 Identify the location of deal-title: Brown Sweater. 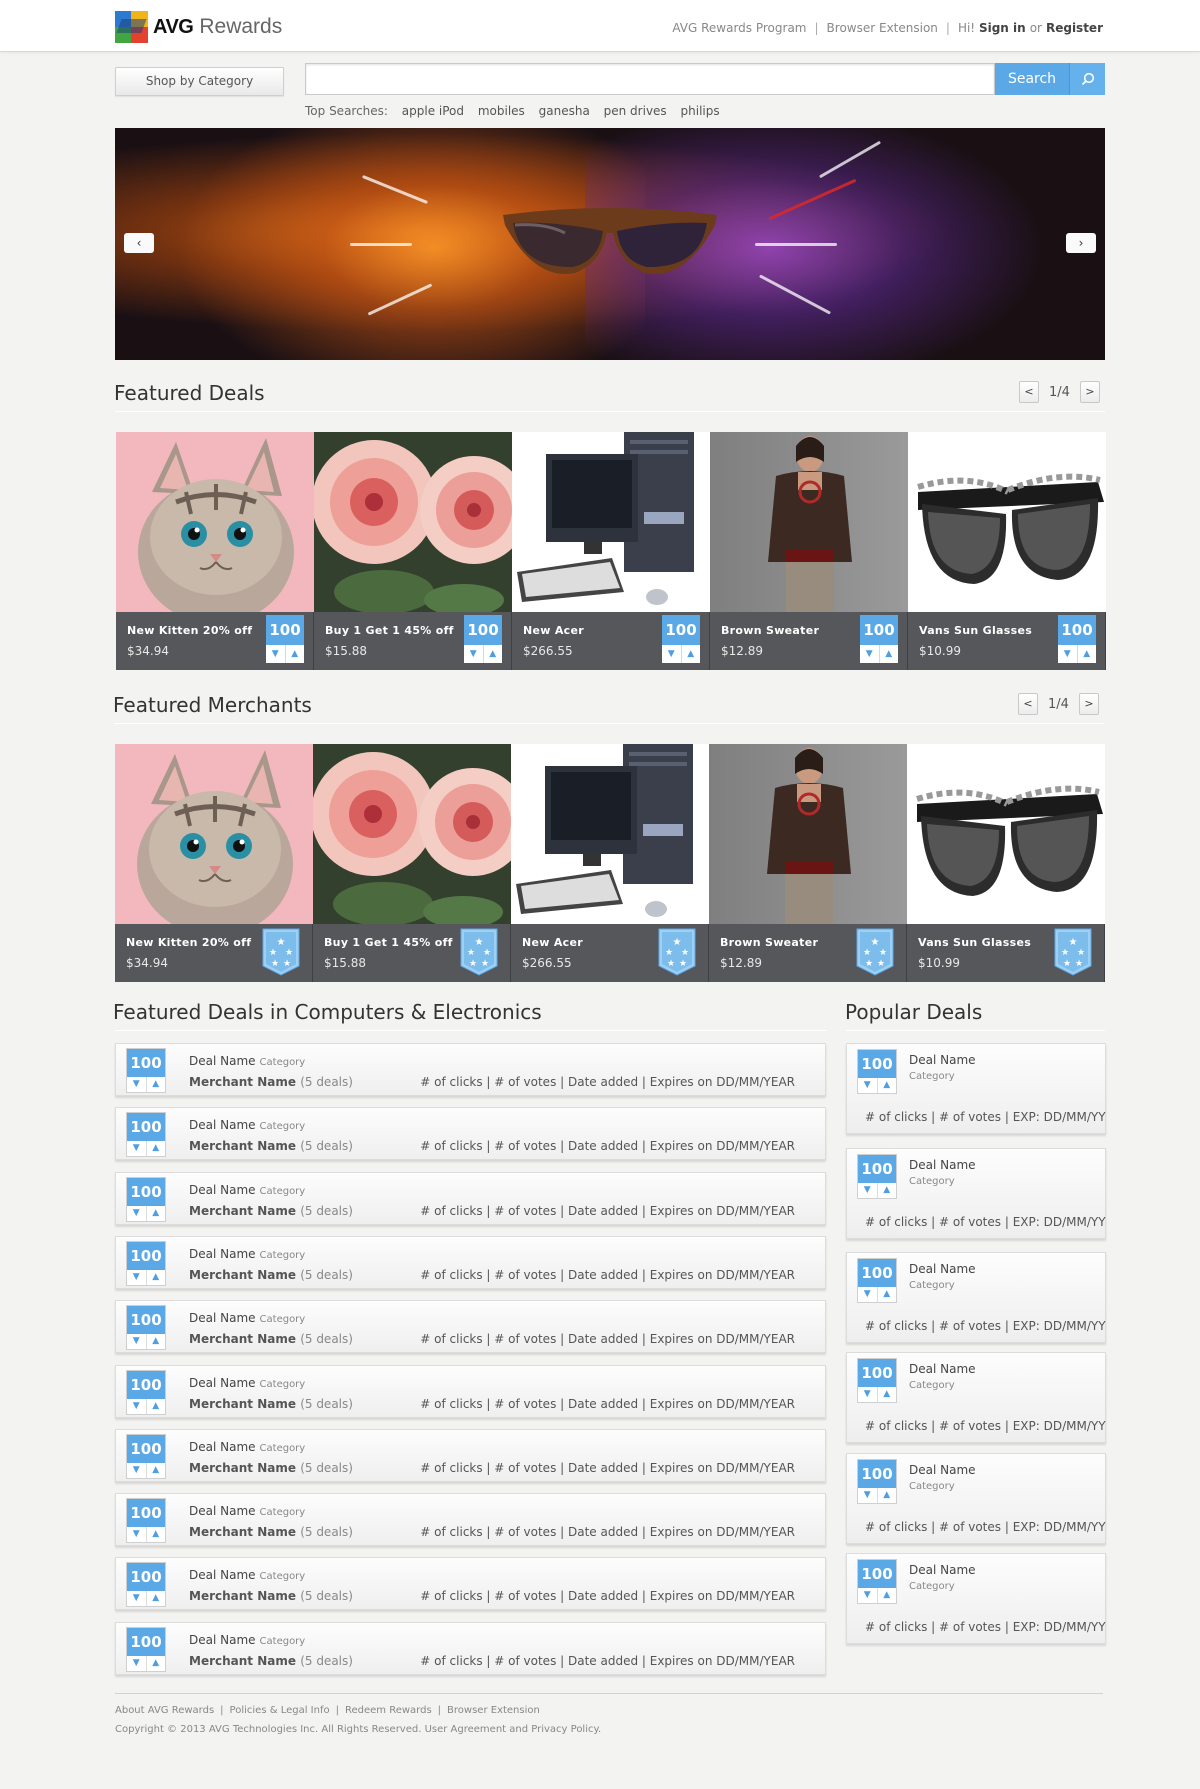
(770, 630).